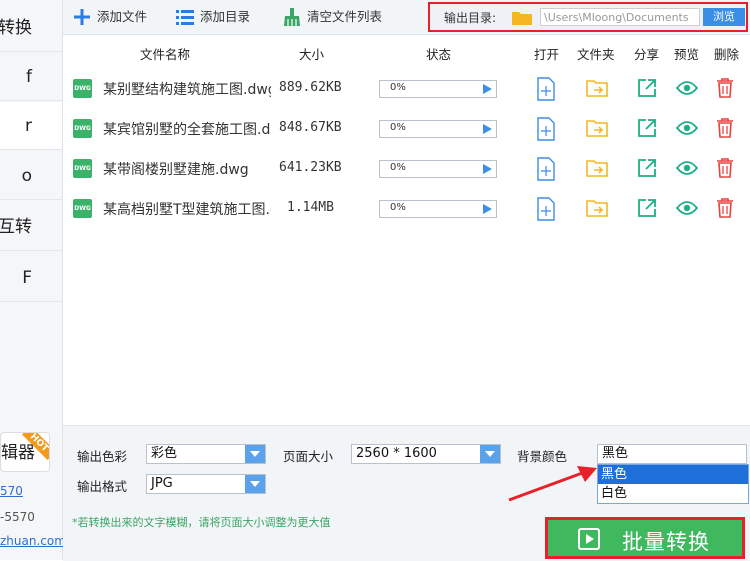 This screenshot has height=561, width=750. What do you see at coordinates (589, 539) in the screenshot?
I see `play-icon` at bounding box center [589, 539].